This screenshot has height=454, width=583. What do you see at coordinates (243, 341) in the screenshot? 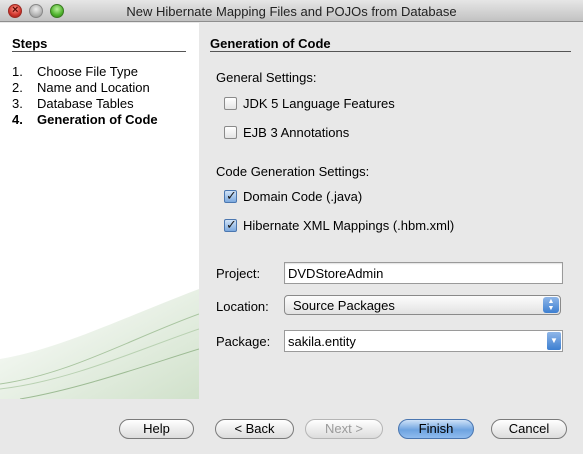
I see `package-label: Package:` at bounding box center [243, 341].